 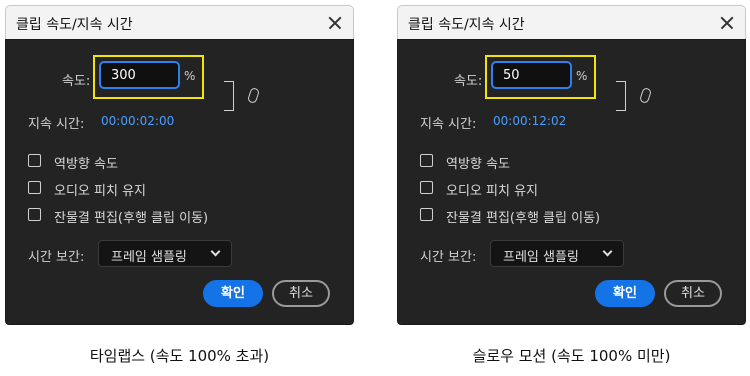 What do you see at coordinates (139, 75) in the screenshot?
I see `speed-input: 300` at bounding box center [139, 75].